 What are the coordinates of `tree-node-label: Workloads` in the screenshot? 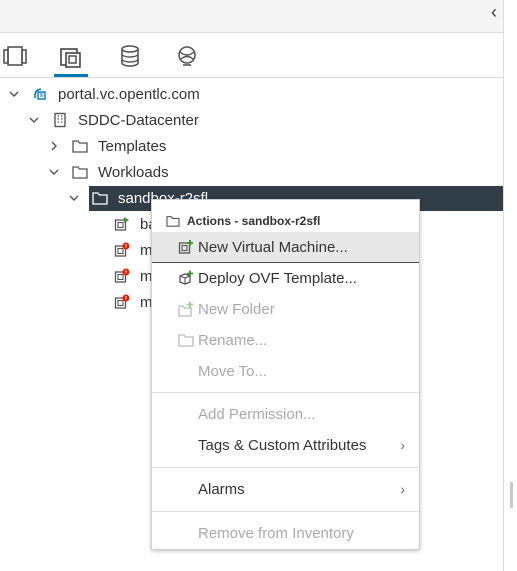 It's located at (133, 172).